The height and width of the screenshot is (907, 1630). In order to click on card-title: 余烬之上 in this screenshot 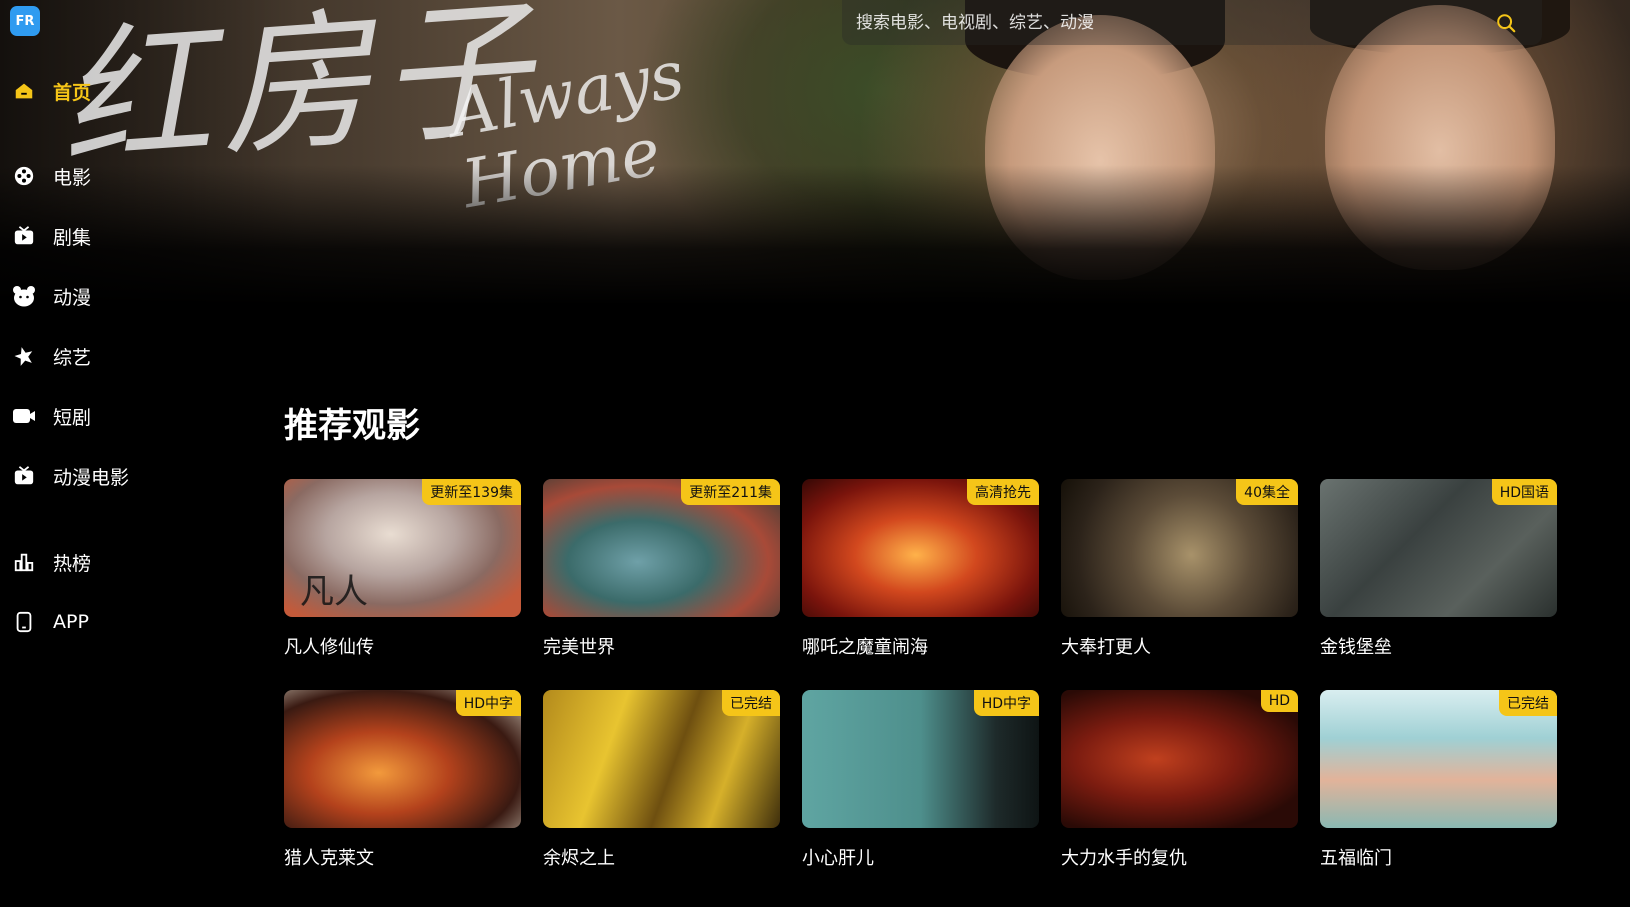, I will do `click(661, 857)`.